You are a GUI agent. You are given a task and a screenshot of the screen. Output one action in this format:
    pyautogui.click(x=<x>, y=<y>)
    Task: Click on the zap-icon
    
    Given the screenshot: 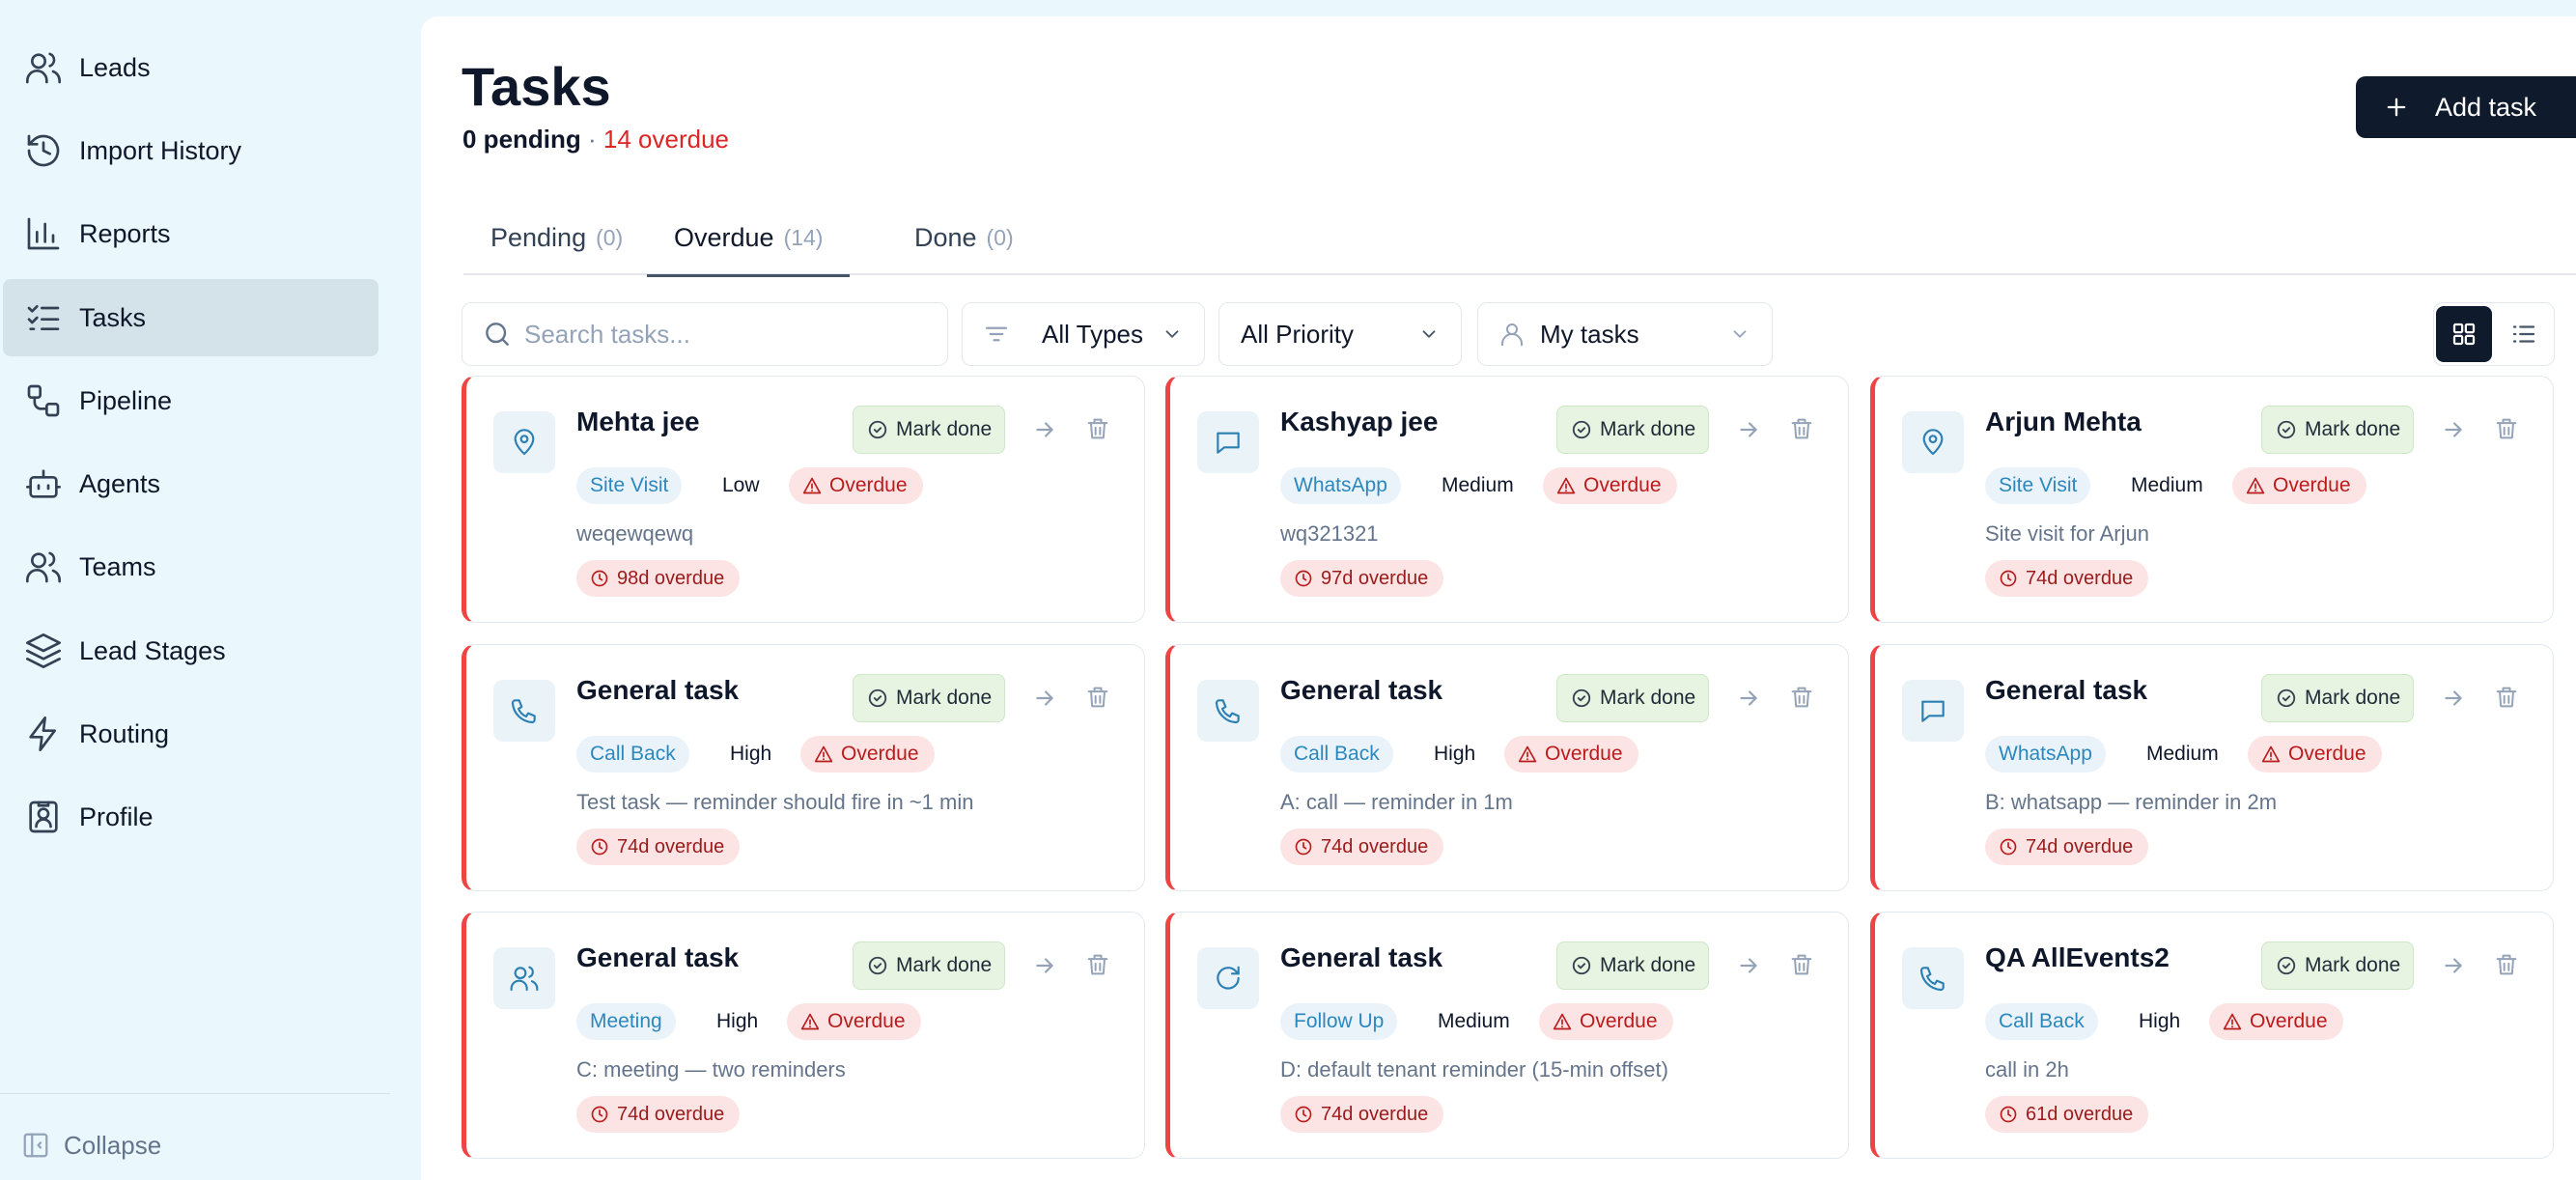 What is the action you would take?
    pyautogui.click(x=44, y=734)
    